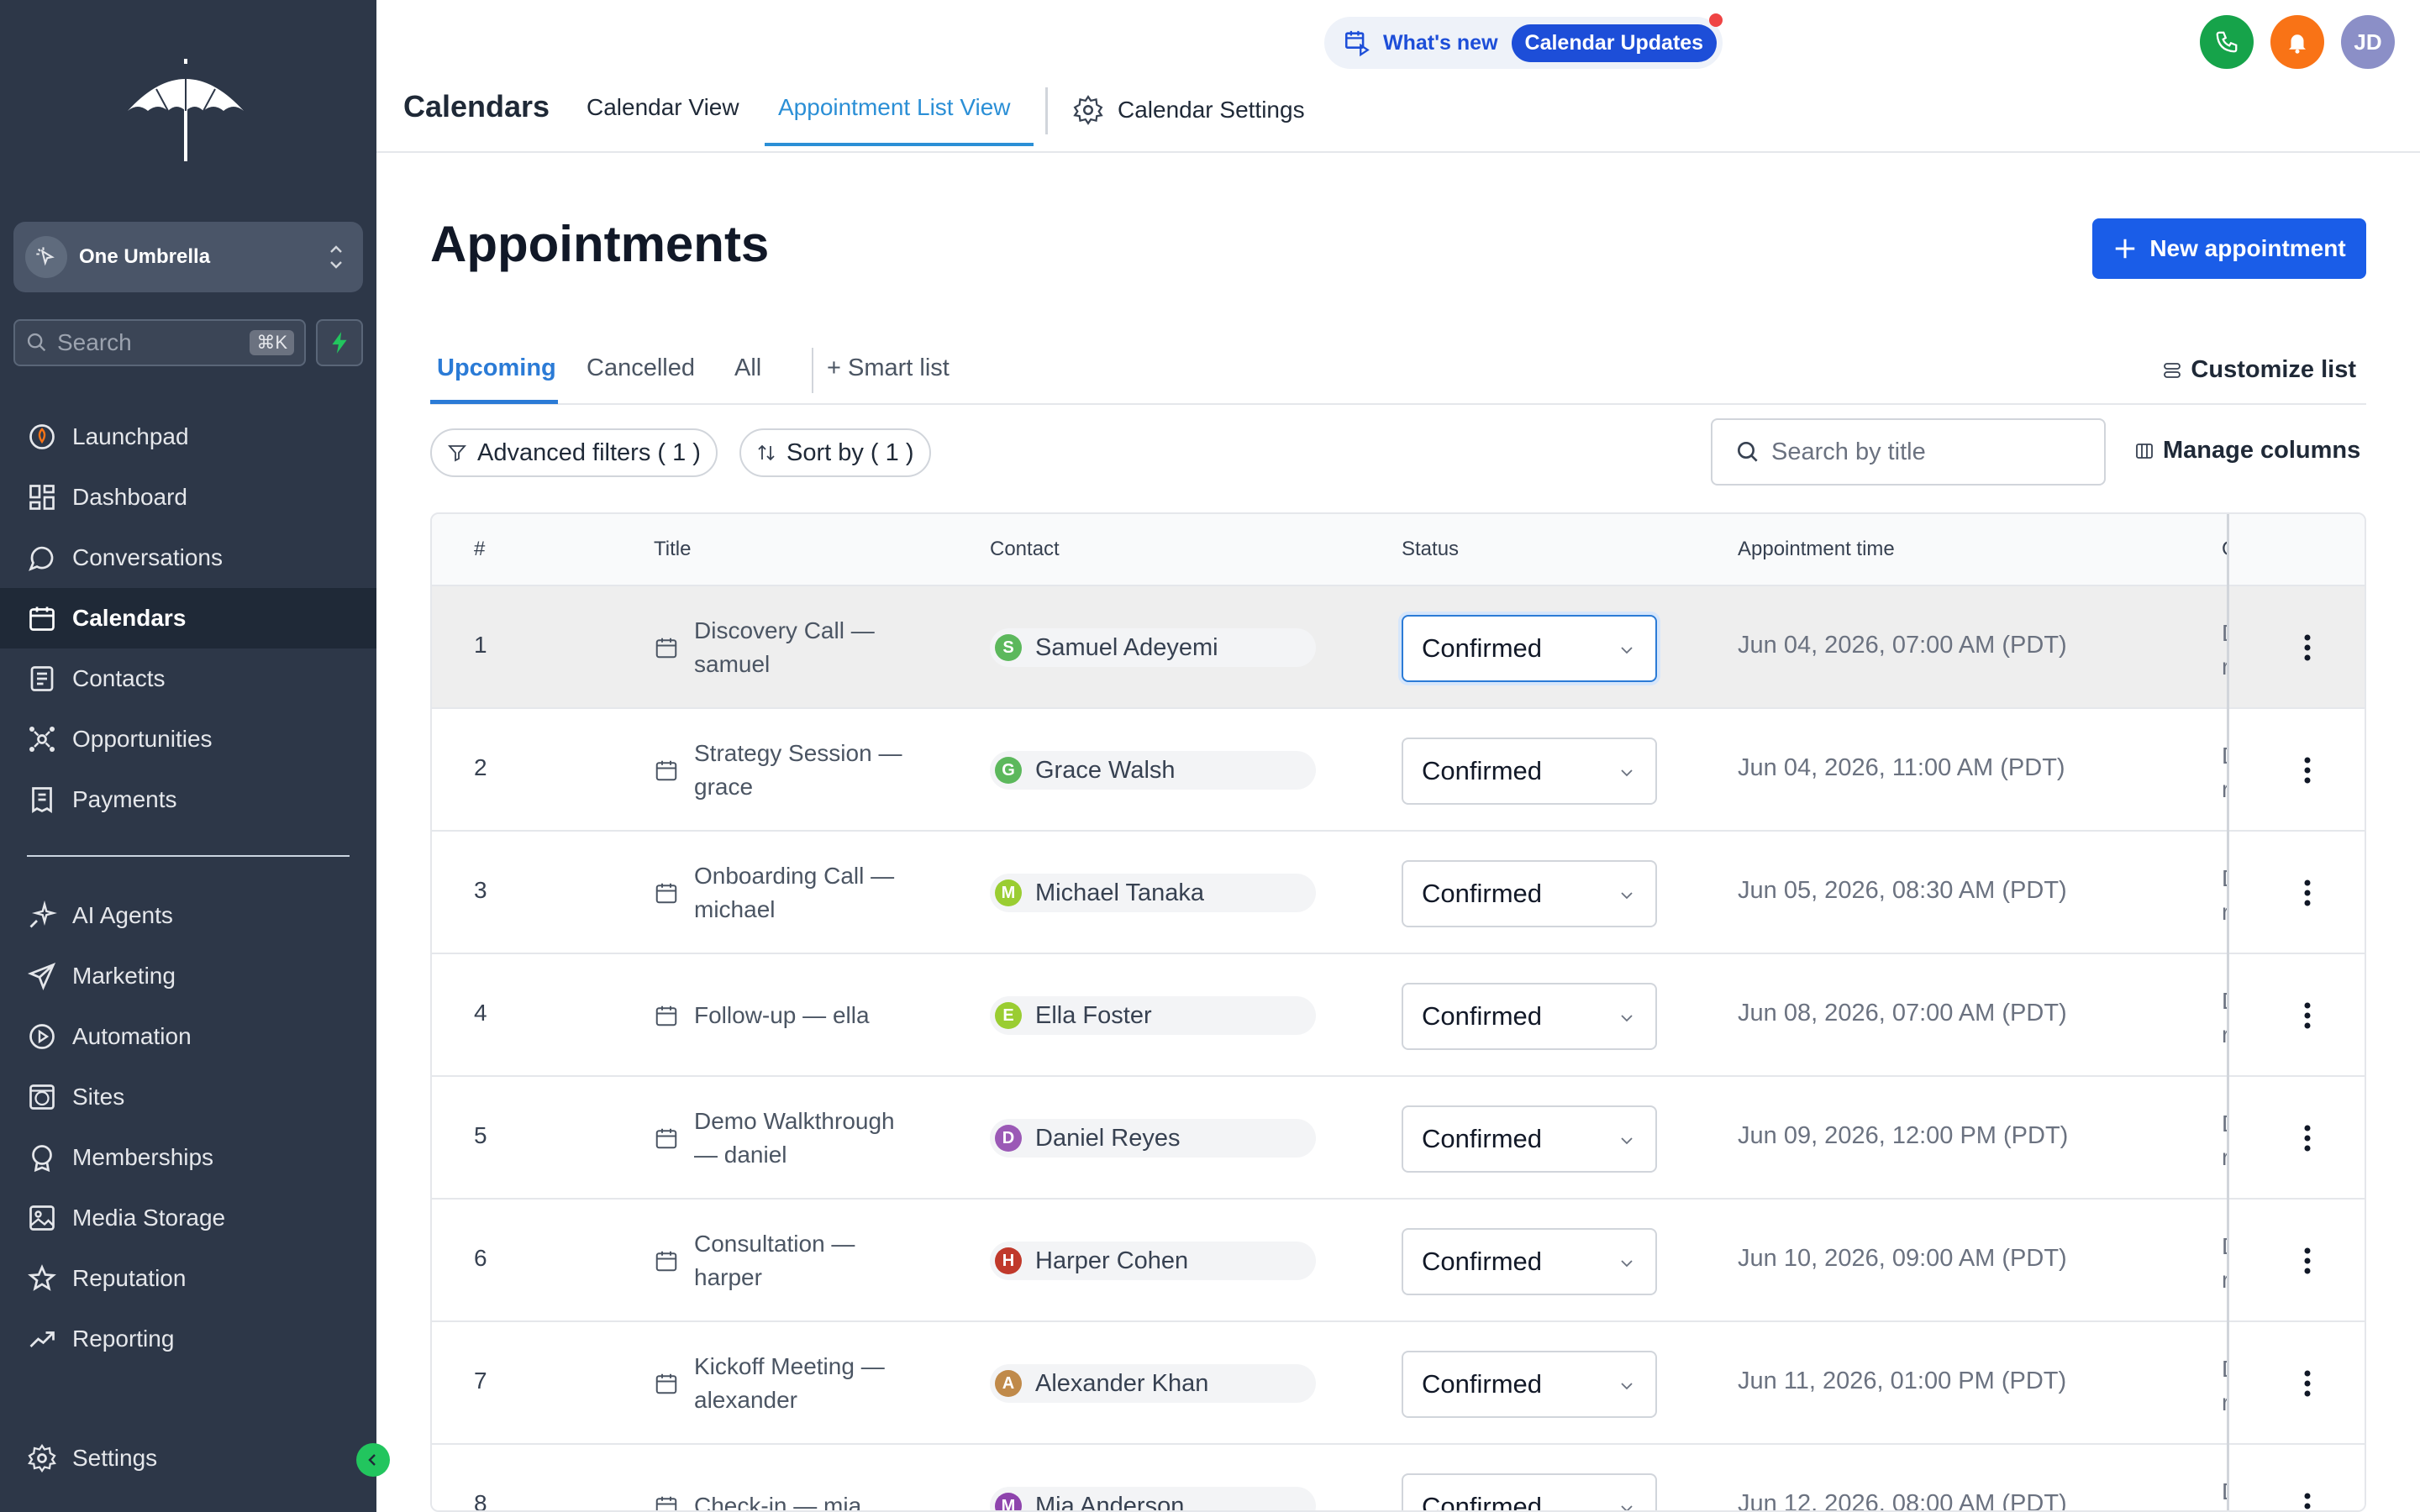 Image resolution: width=2420 pixels, height=1512 pixels. I want to click on manage-columns-button: Manage columns, so click(2247, 451).